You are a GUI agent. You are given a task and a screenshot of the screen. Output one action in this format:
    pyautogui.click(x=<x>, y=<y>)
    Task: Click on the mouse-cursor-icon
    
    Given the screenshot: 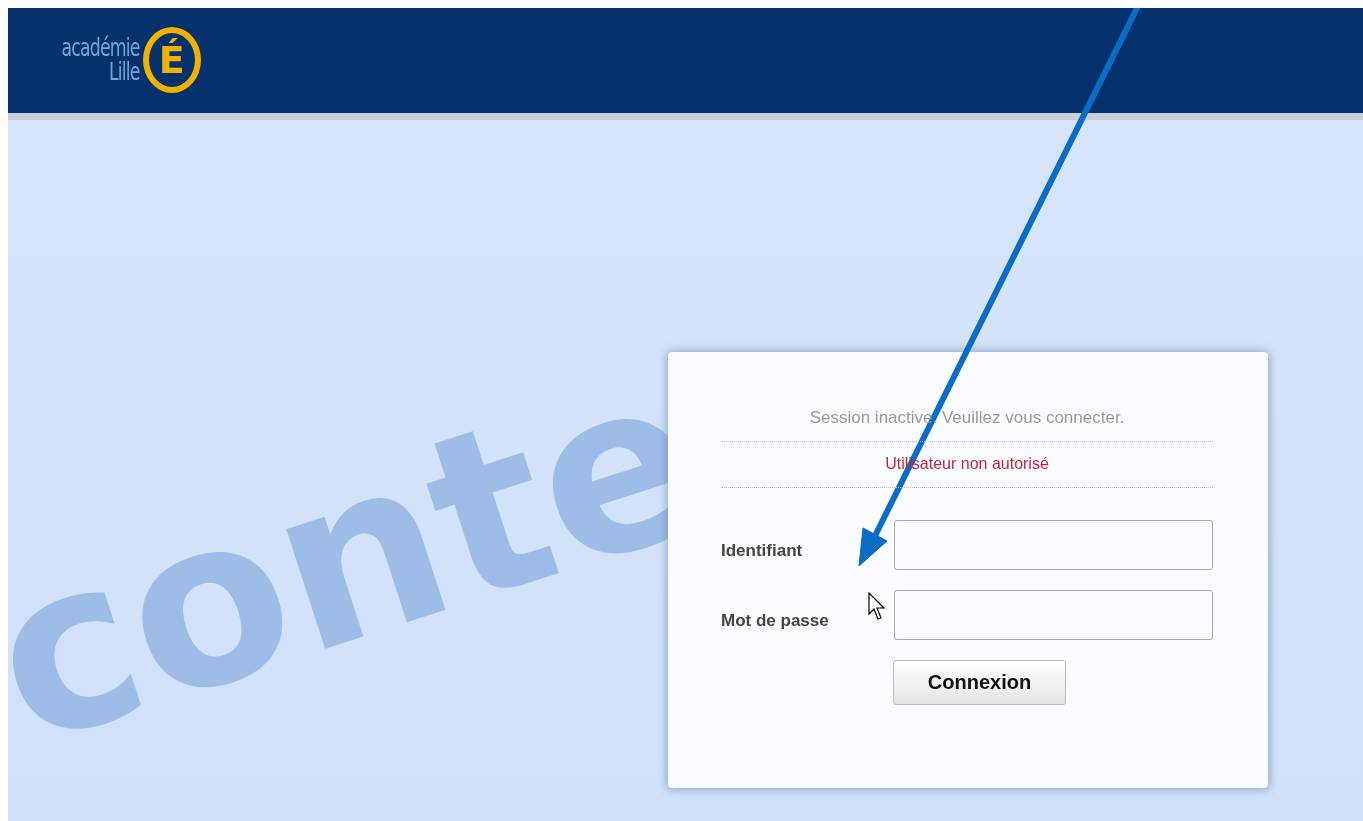 What is the action you would take?
    pyautogui.click(x=878, y=607)
    